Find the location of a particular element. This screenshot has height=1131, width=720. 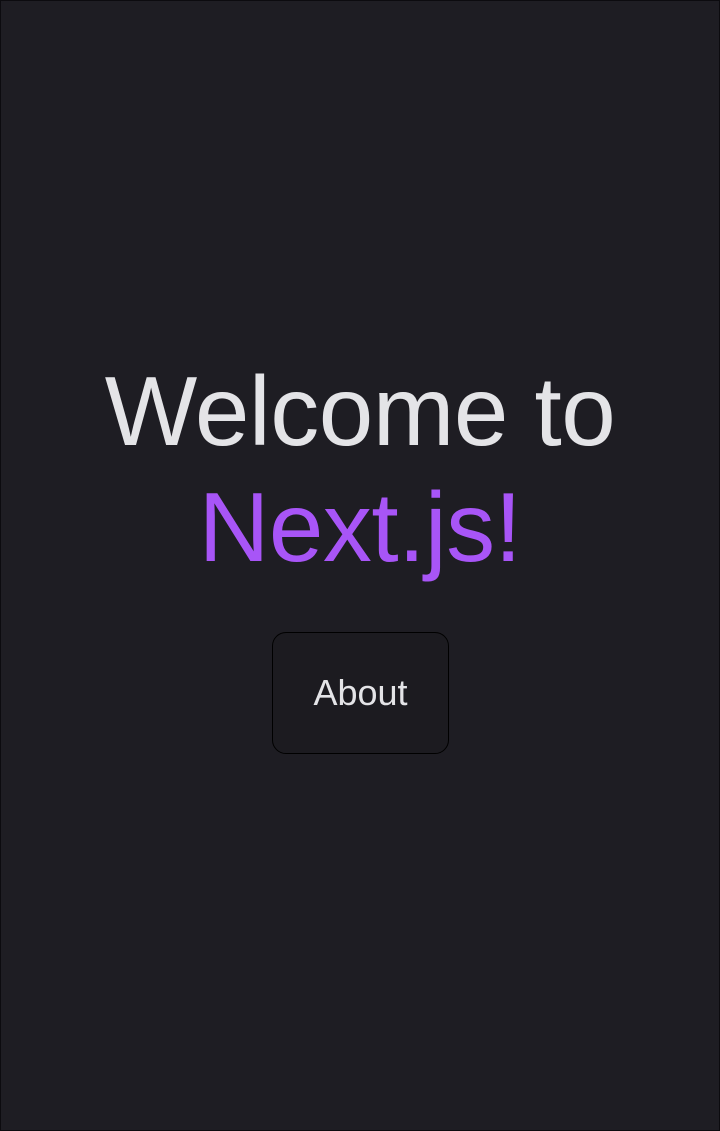

title-welcome-text: Welcome to is located at coordinates (360, 411).